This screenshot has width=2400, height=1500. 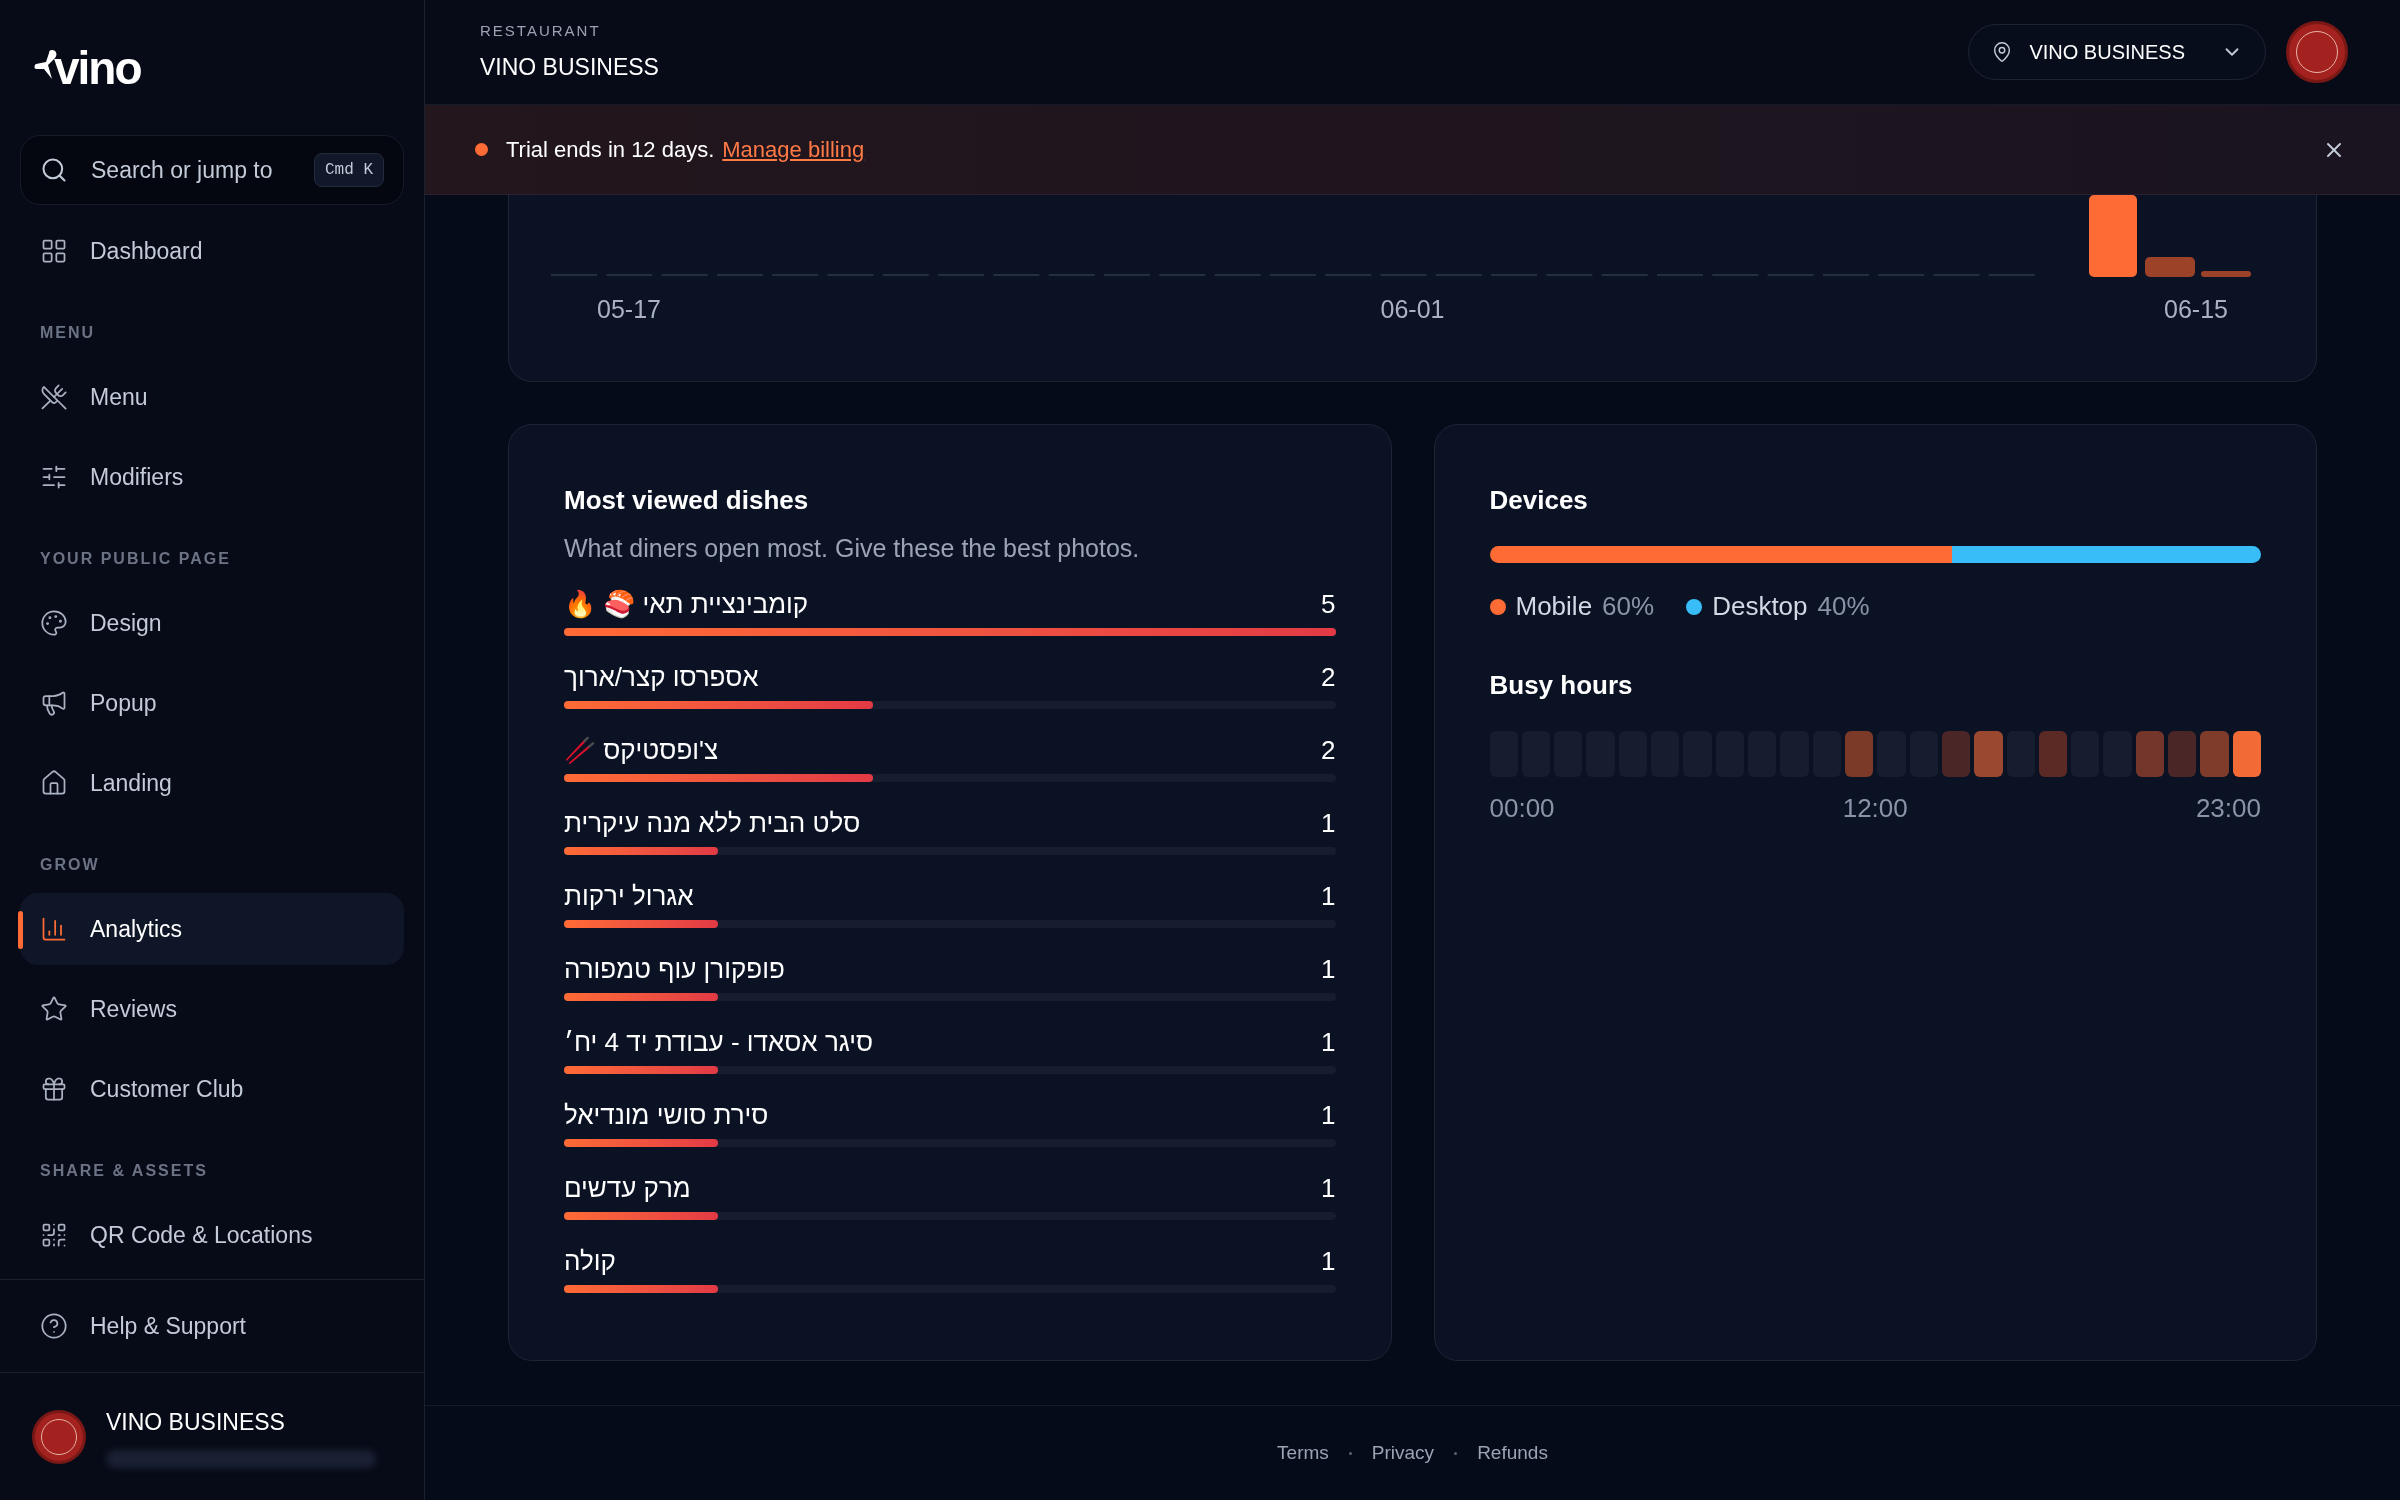 I want to click on sidebar-item: Design, so click(x=212, y=623).